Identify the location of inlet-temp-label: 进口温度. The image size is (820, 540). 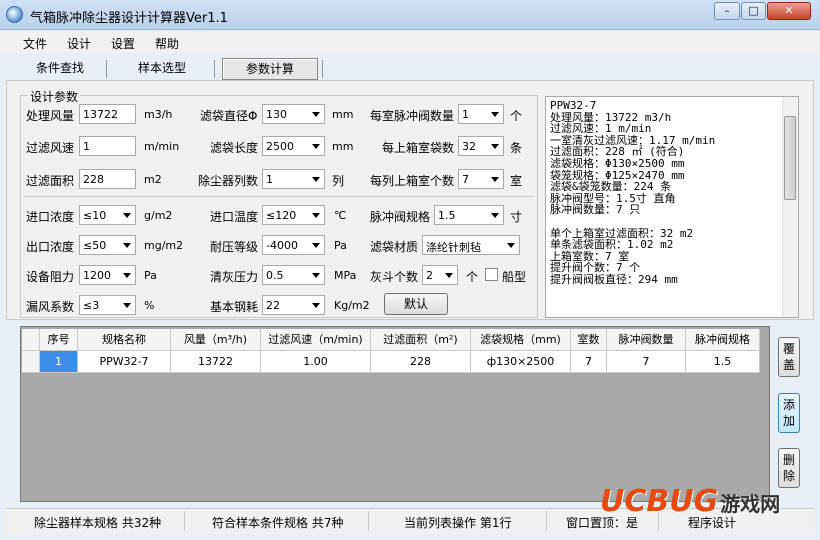
(234, 217).